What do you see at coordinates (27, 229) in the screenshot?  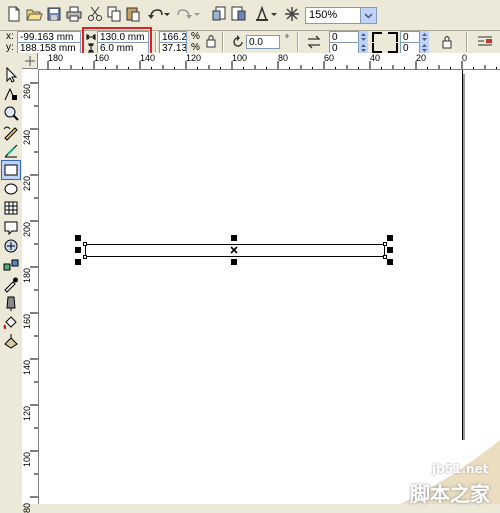 I see `vruler-label: 200` at bounding box center [27, 229].